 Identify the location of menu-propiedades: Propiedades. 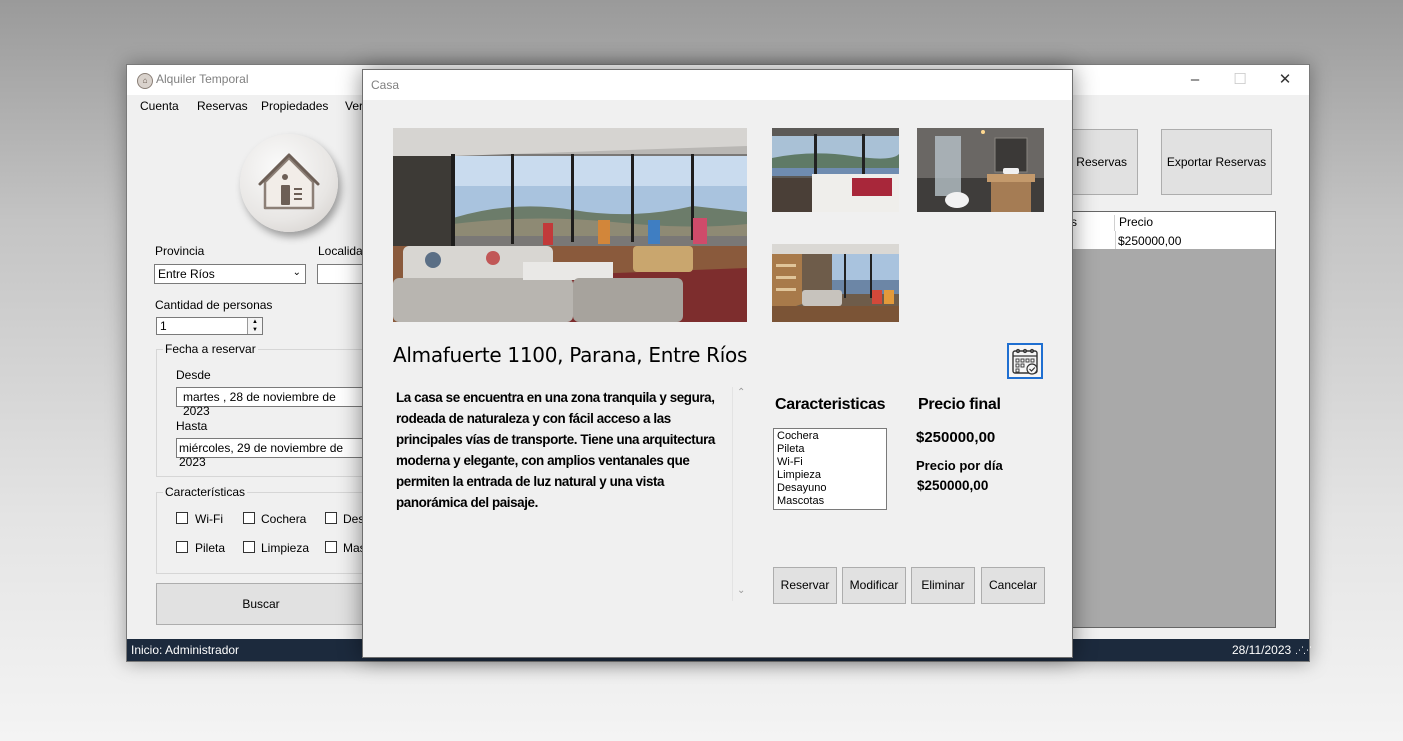
(294, 106).